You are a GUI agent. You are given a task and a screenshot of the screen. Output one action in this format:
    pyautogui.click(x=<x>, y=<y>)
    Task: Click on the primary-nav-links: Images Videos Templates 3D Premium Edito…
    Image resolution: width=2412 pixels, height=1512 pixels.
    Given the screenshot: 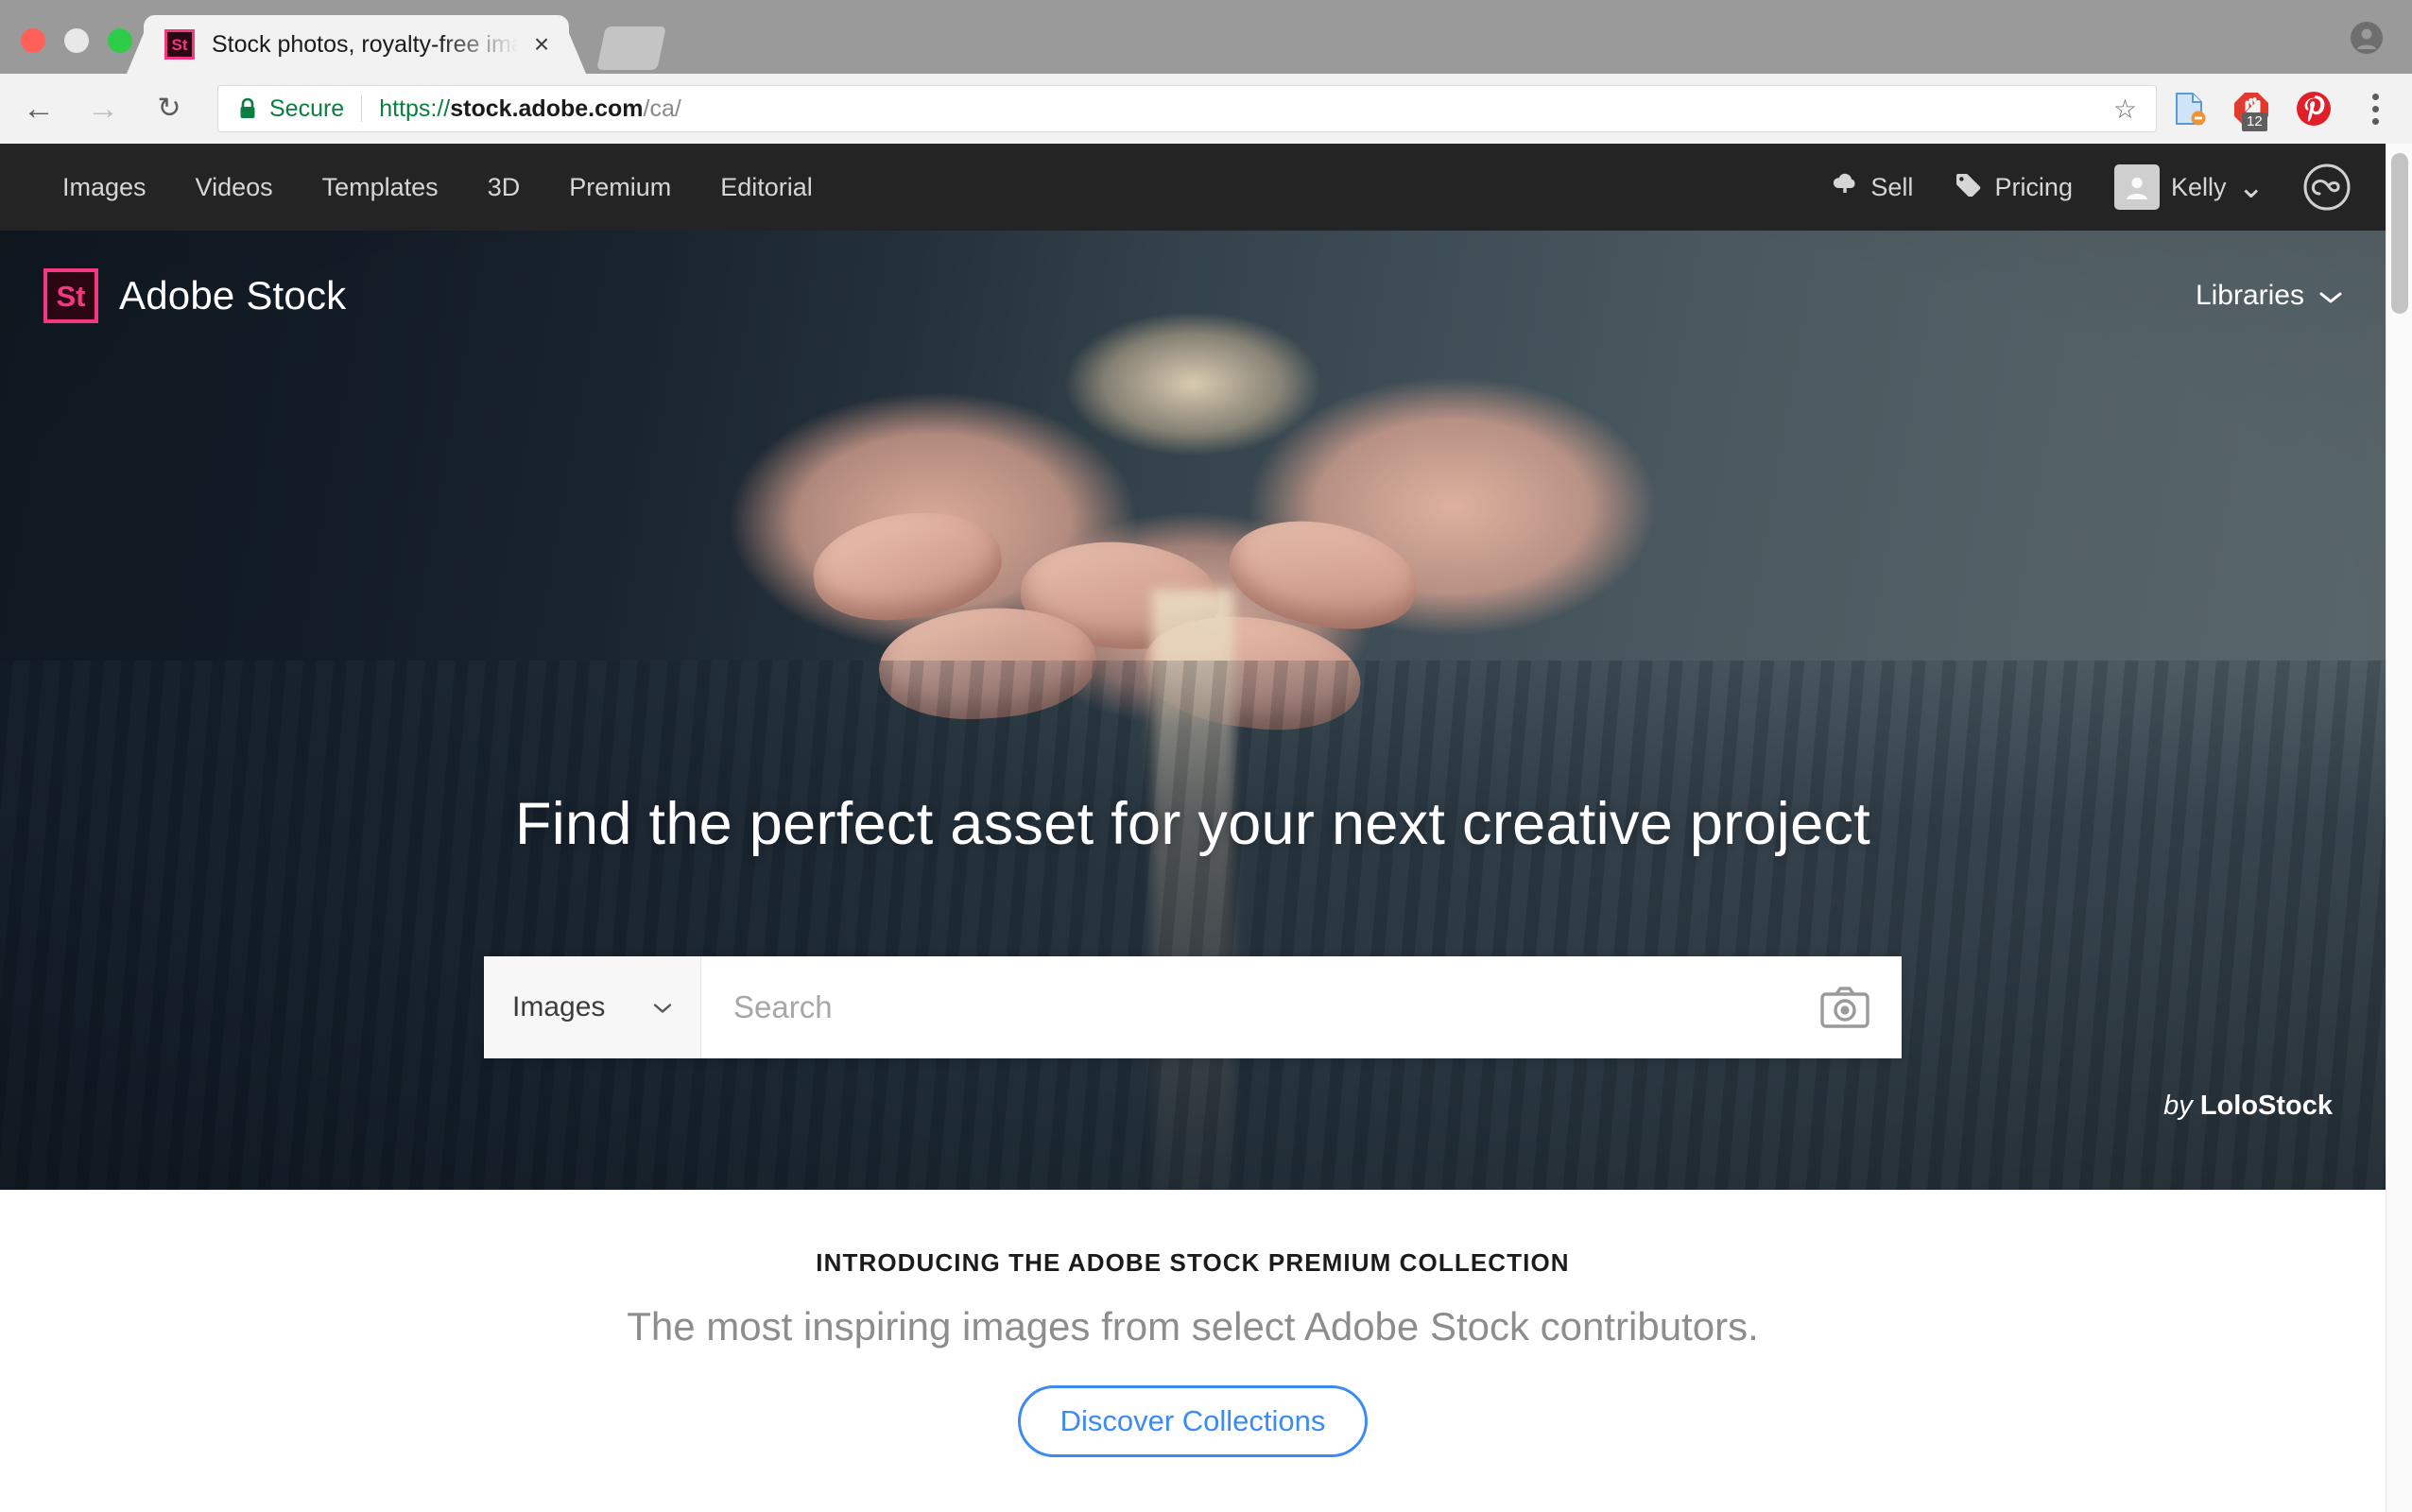 What is the action you would take?
    pyautogui.click(x=438, y=187)
    